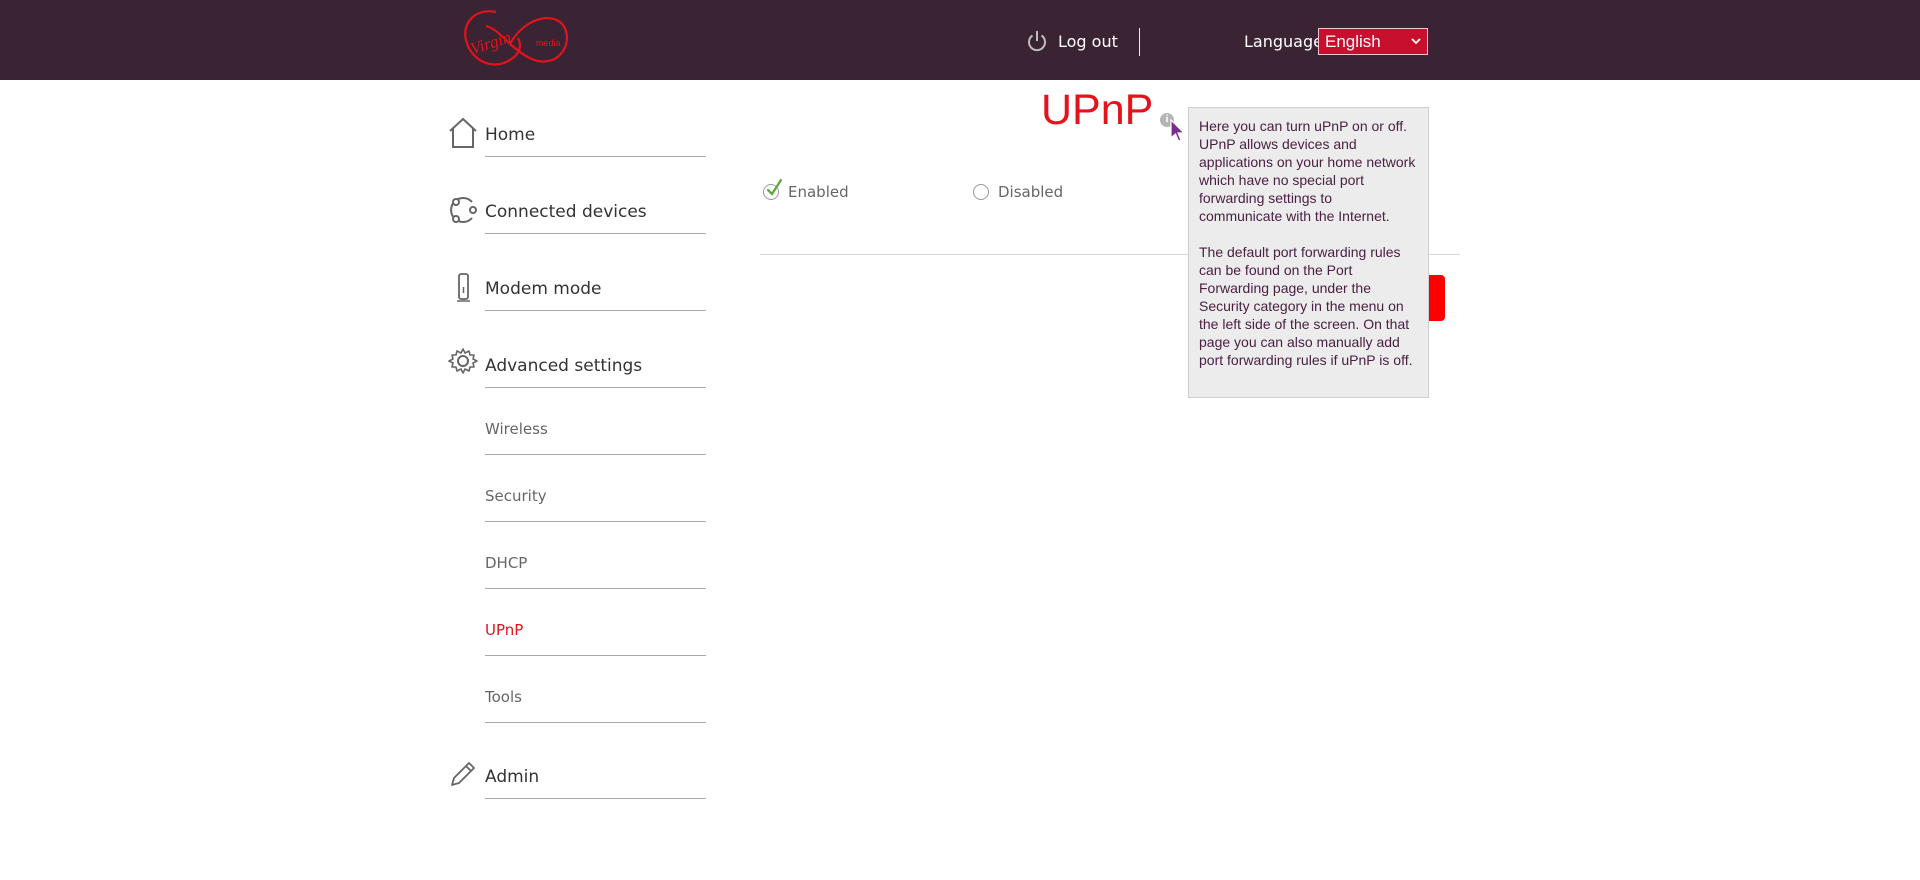 This screenshot has height=880, width=1920. I want to click on sidebar-item-label: Admin, so click(512, 777).